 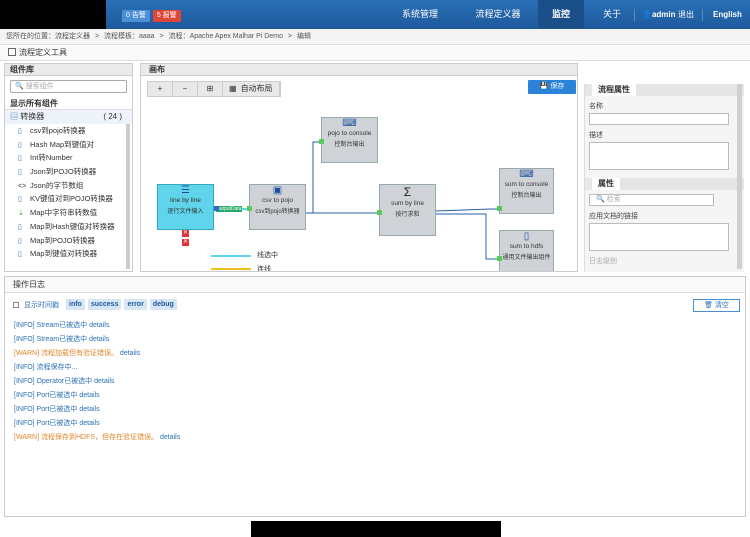 I want to click on language-switch: English, so click(x=727, y=14).